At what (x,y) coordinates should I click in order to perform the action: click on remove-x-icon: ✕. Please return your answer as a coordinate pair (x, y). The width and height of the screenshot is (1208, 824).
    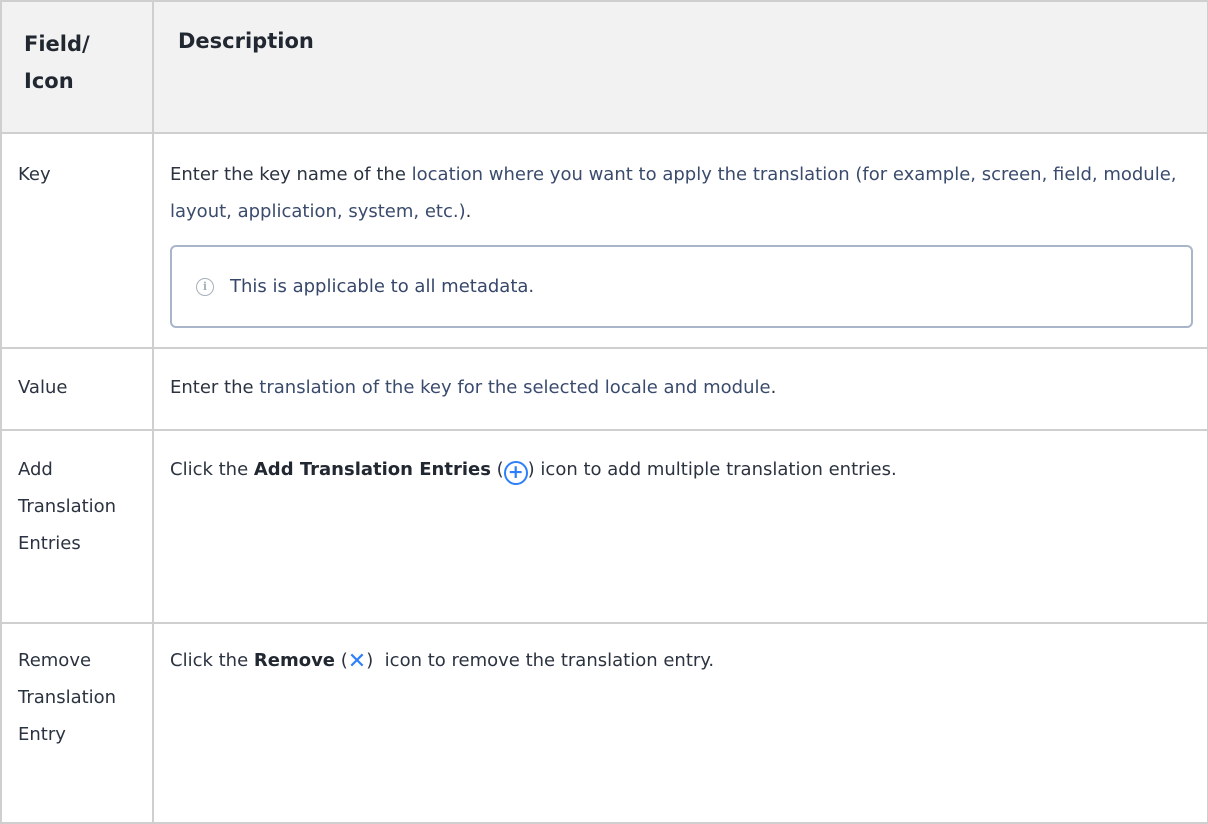
    Looking at the image, I should click on (357, 661).